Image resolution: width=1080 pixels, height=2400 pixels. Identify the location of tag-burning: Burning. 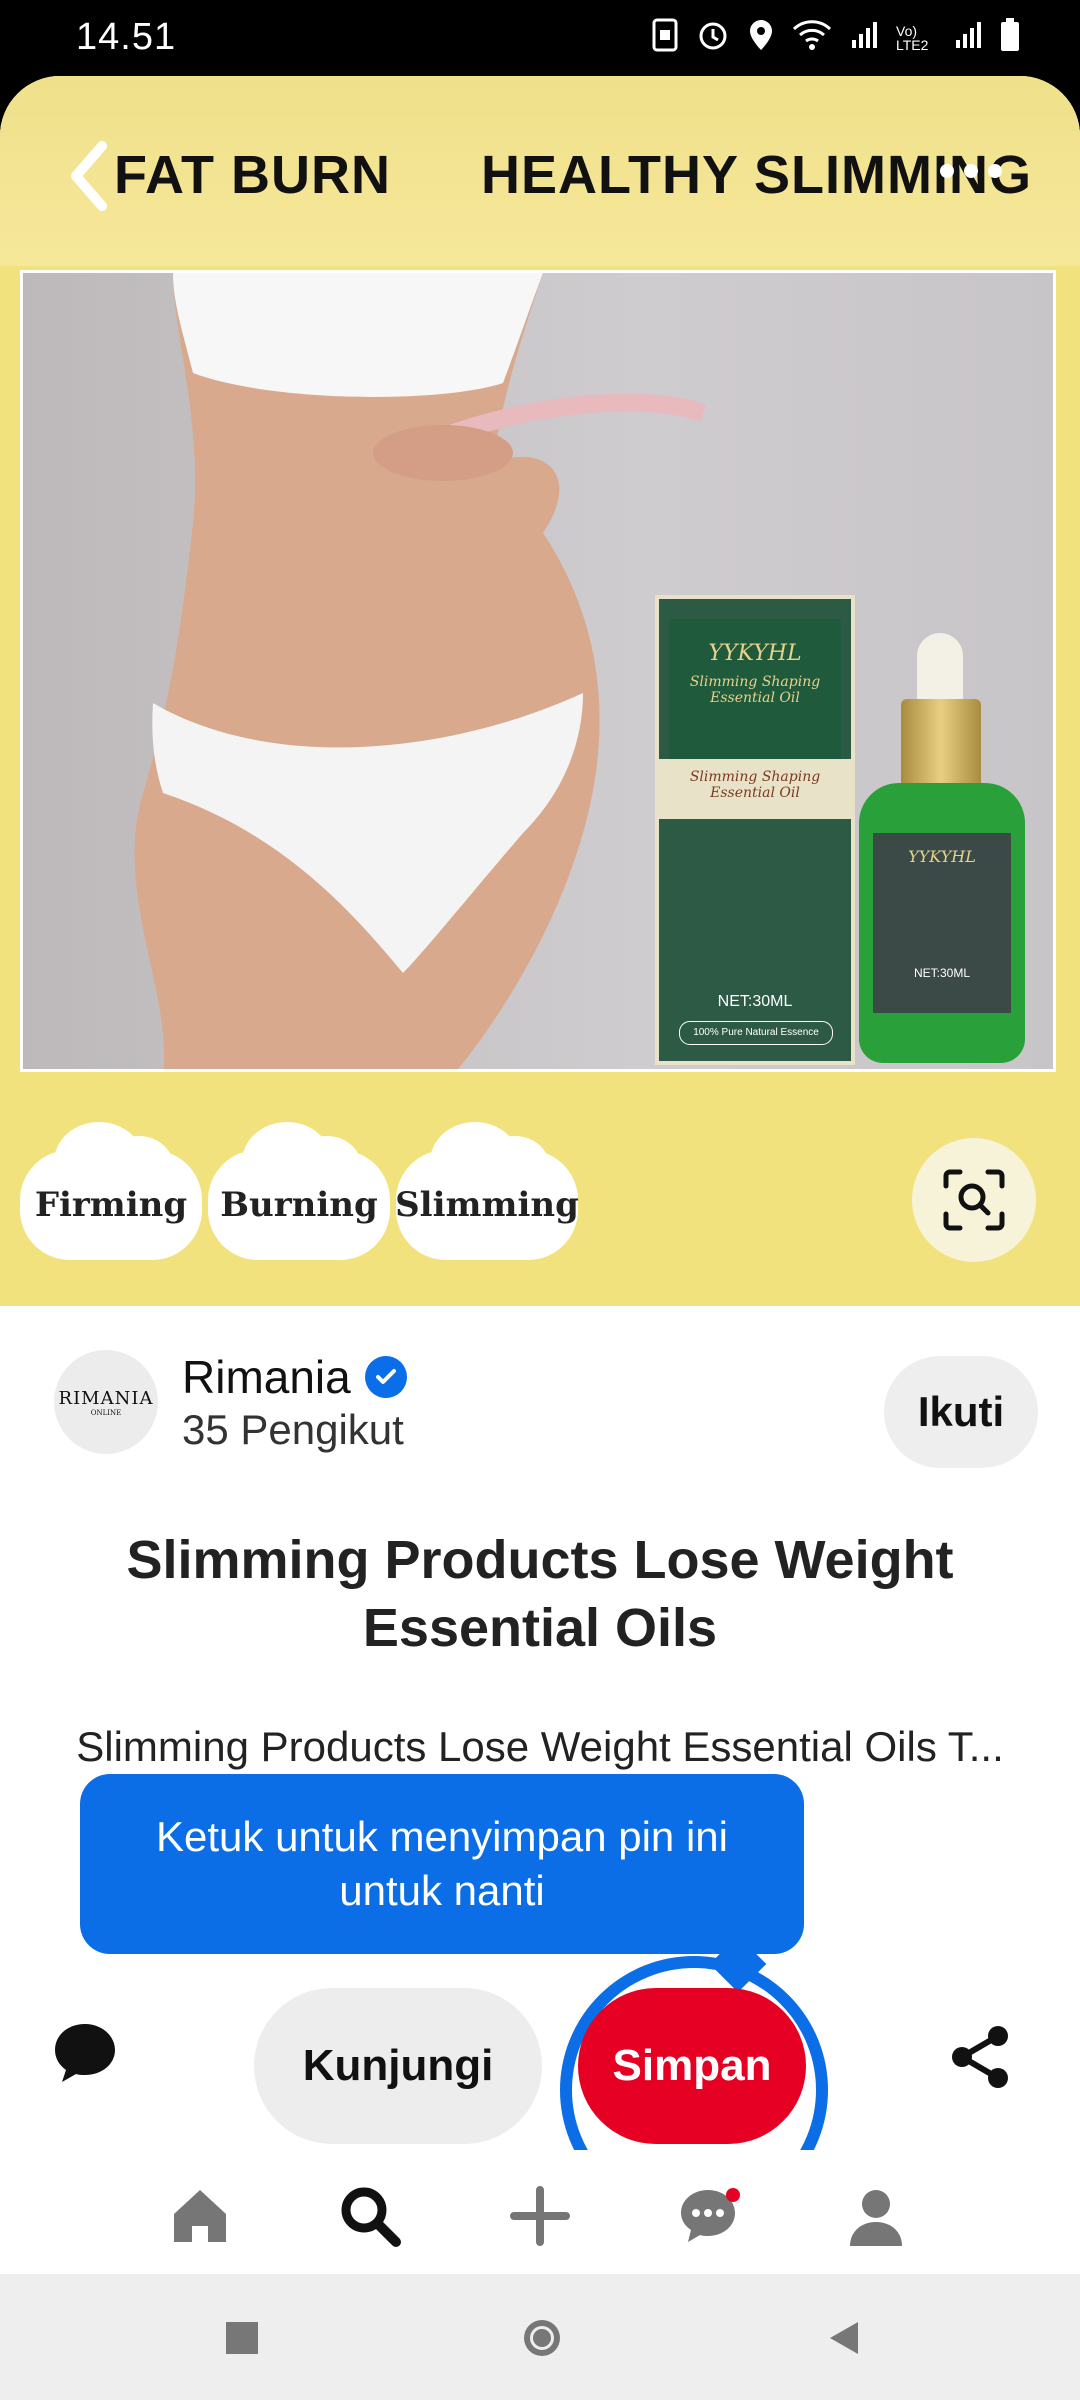
(299, 1191).